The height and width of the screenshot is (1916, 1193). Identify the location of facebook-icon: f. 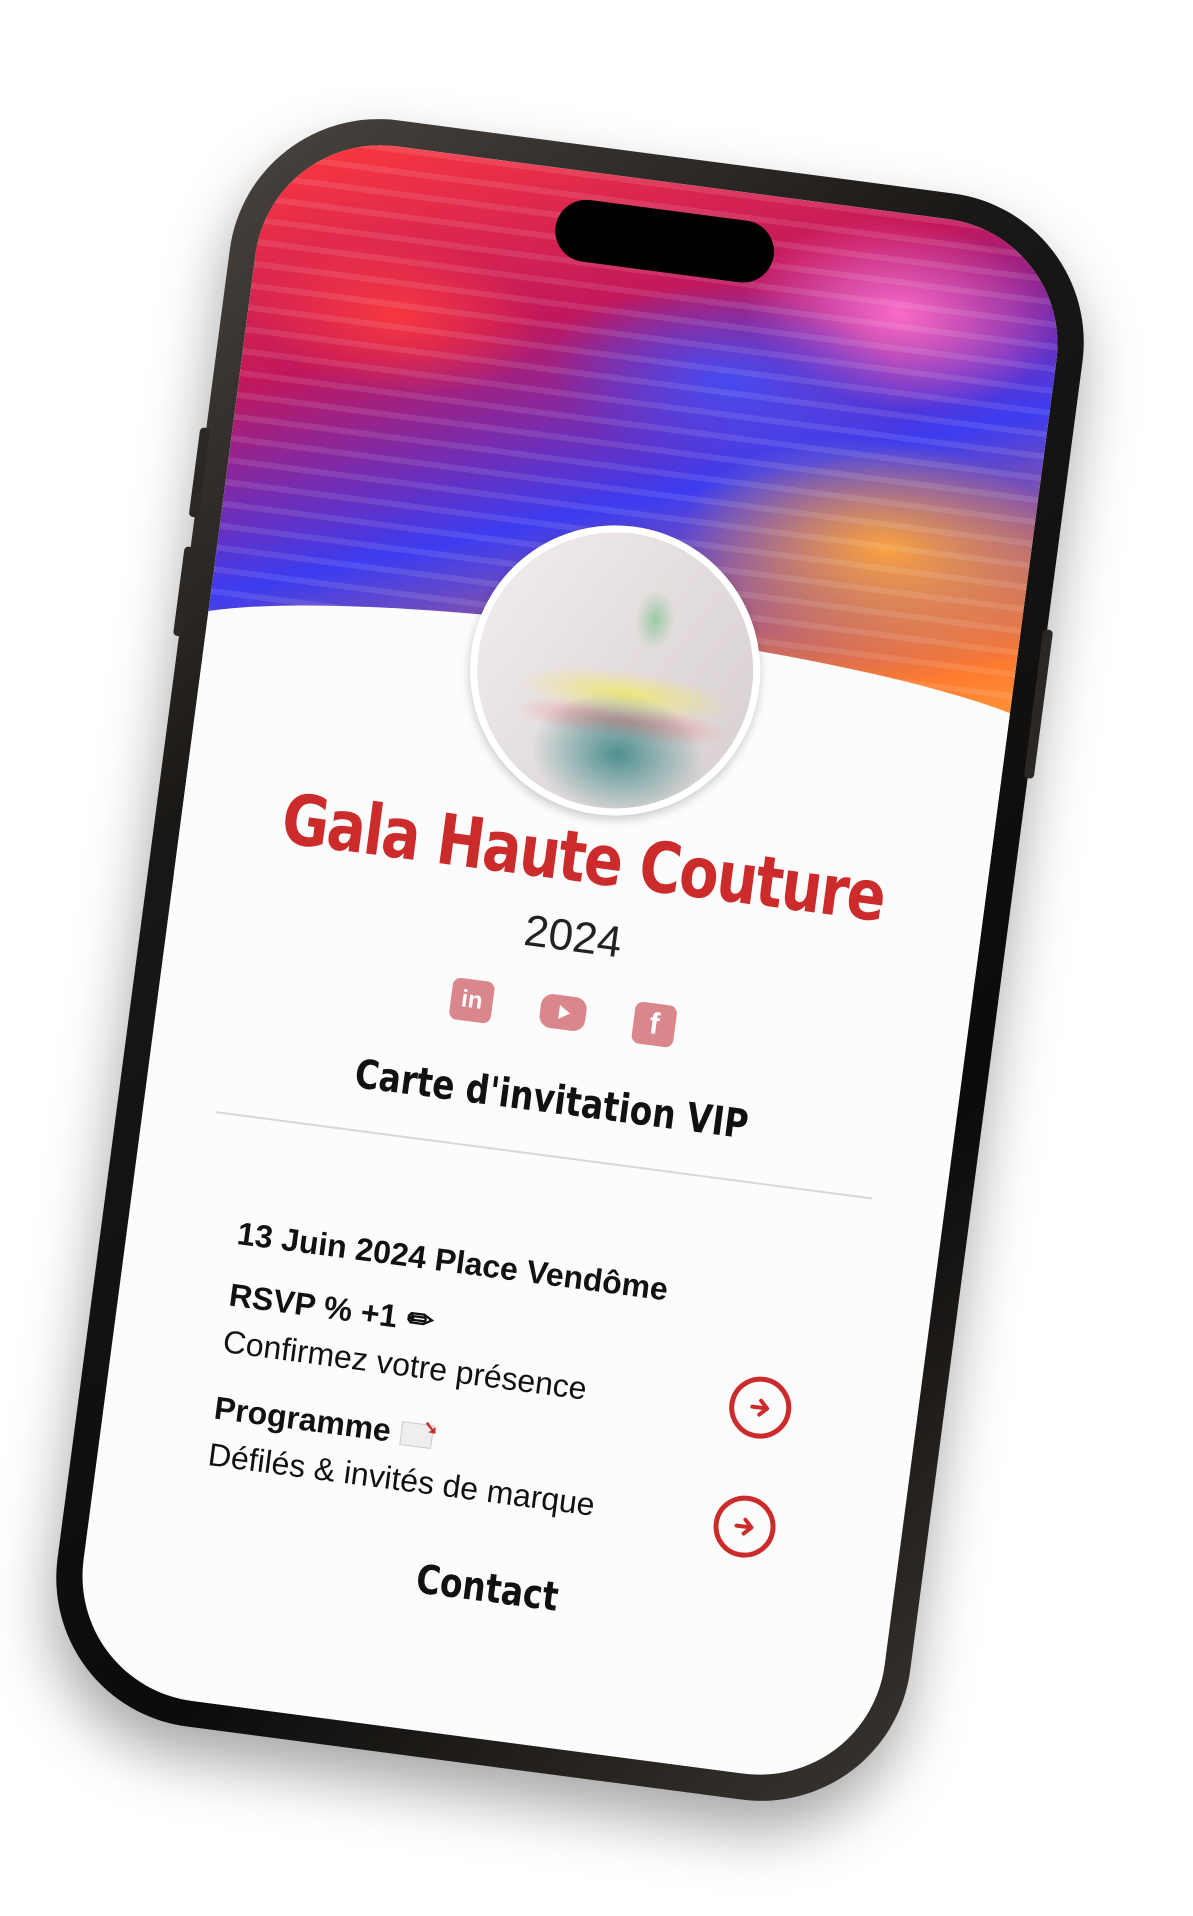
(654, 1024).